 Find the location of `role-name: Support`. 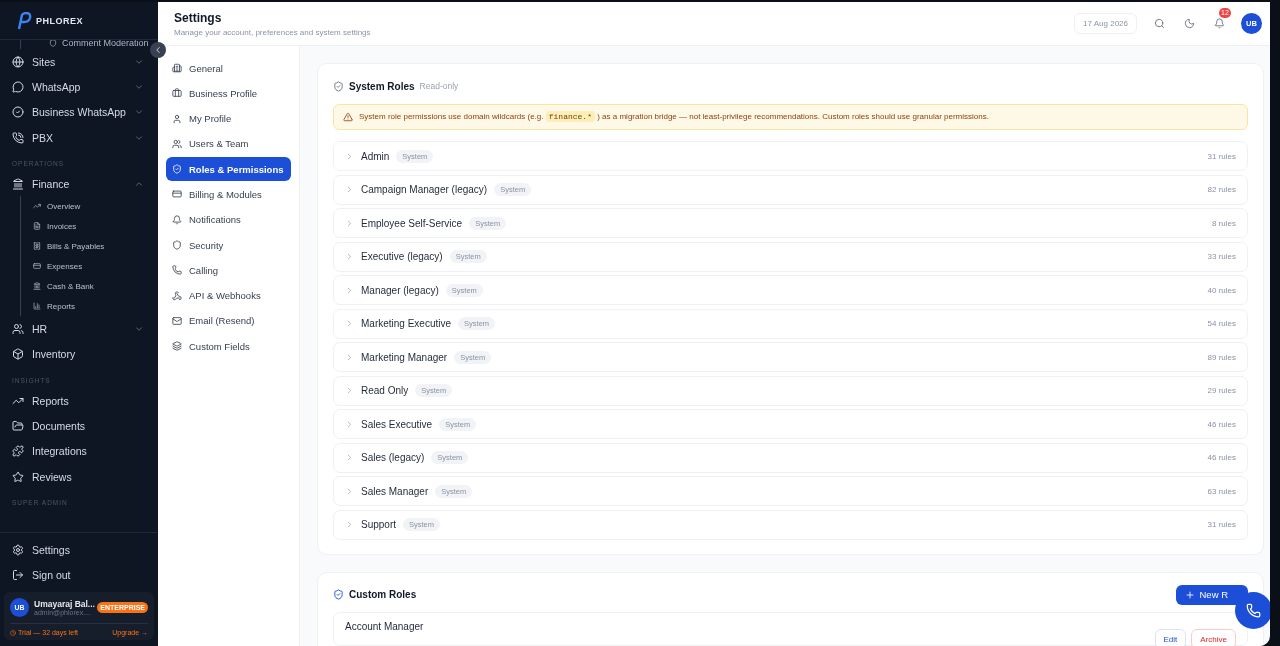

role-name: Support is located at coordinates (379, 524).